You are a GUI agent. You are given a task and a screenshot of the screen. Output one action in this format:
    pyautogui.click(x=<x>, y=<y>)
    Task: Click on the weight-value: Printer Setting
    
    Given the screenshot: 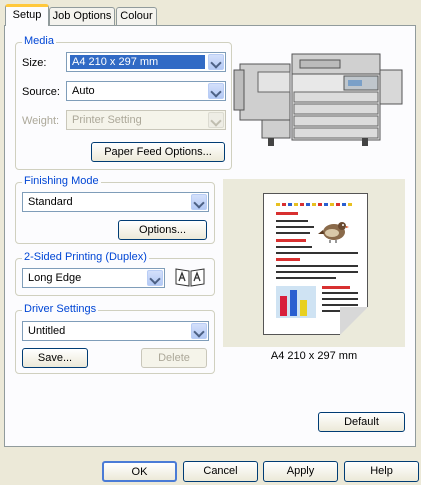 What is the action you would take?
    pyautogui.click(x=107, y=120)
    